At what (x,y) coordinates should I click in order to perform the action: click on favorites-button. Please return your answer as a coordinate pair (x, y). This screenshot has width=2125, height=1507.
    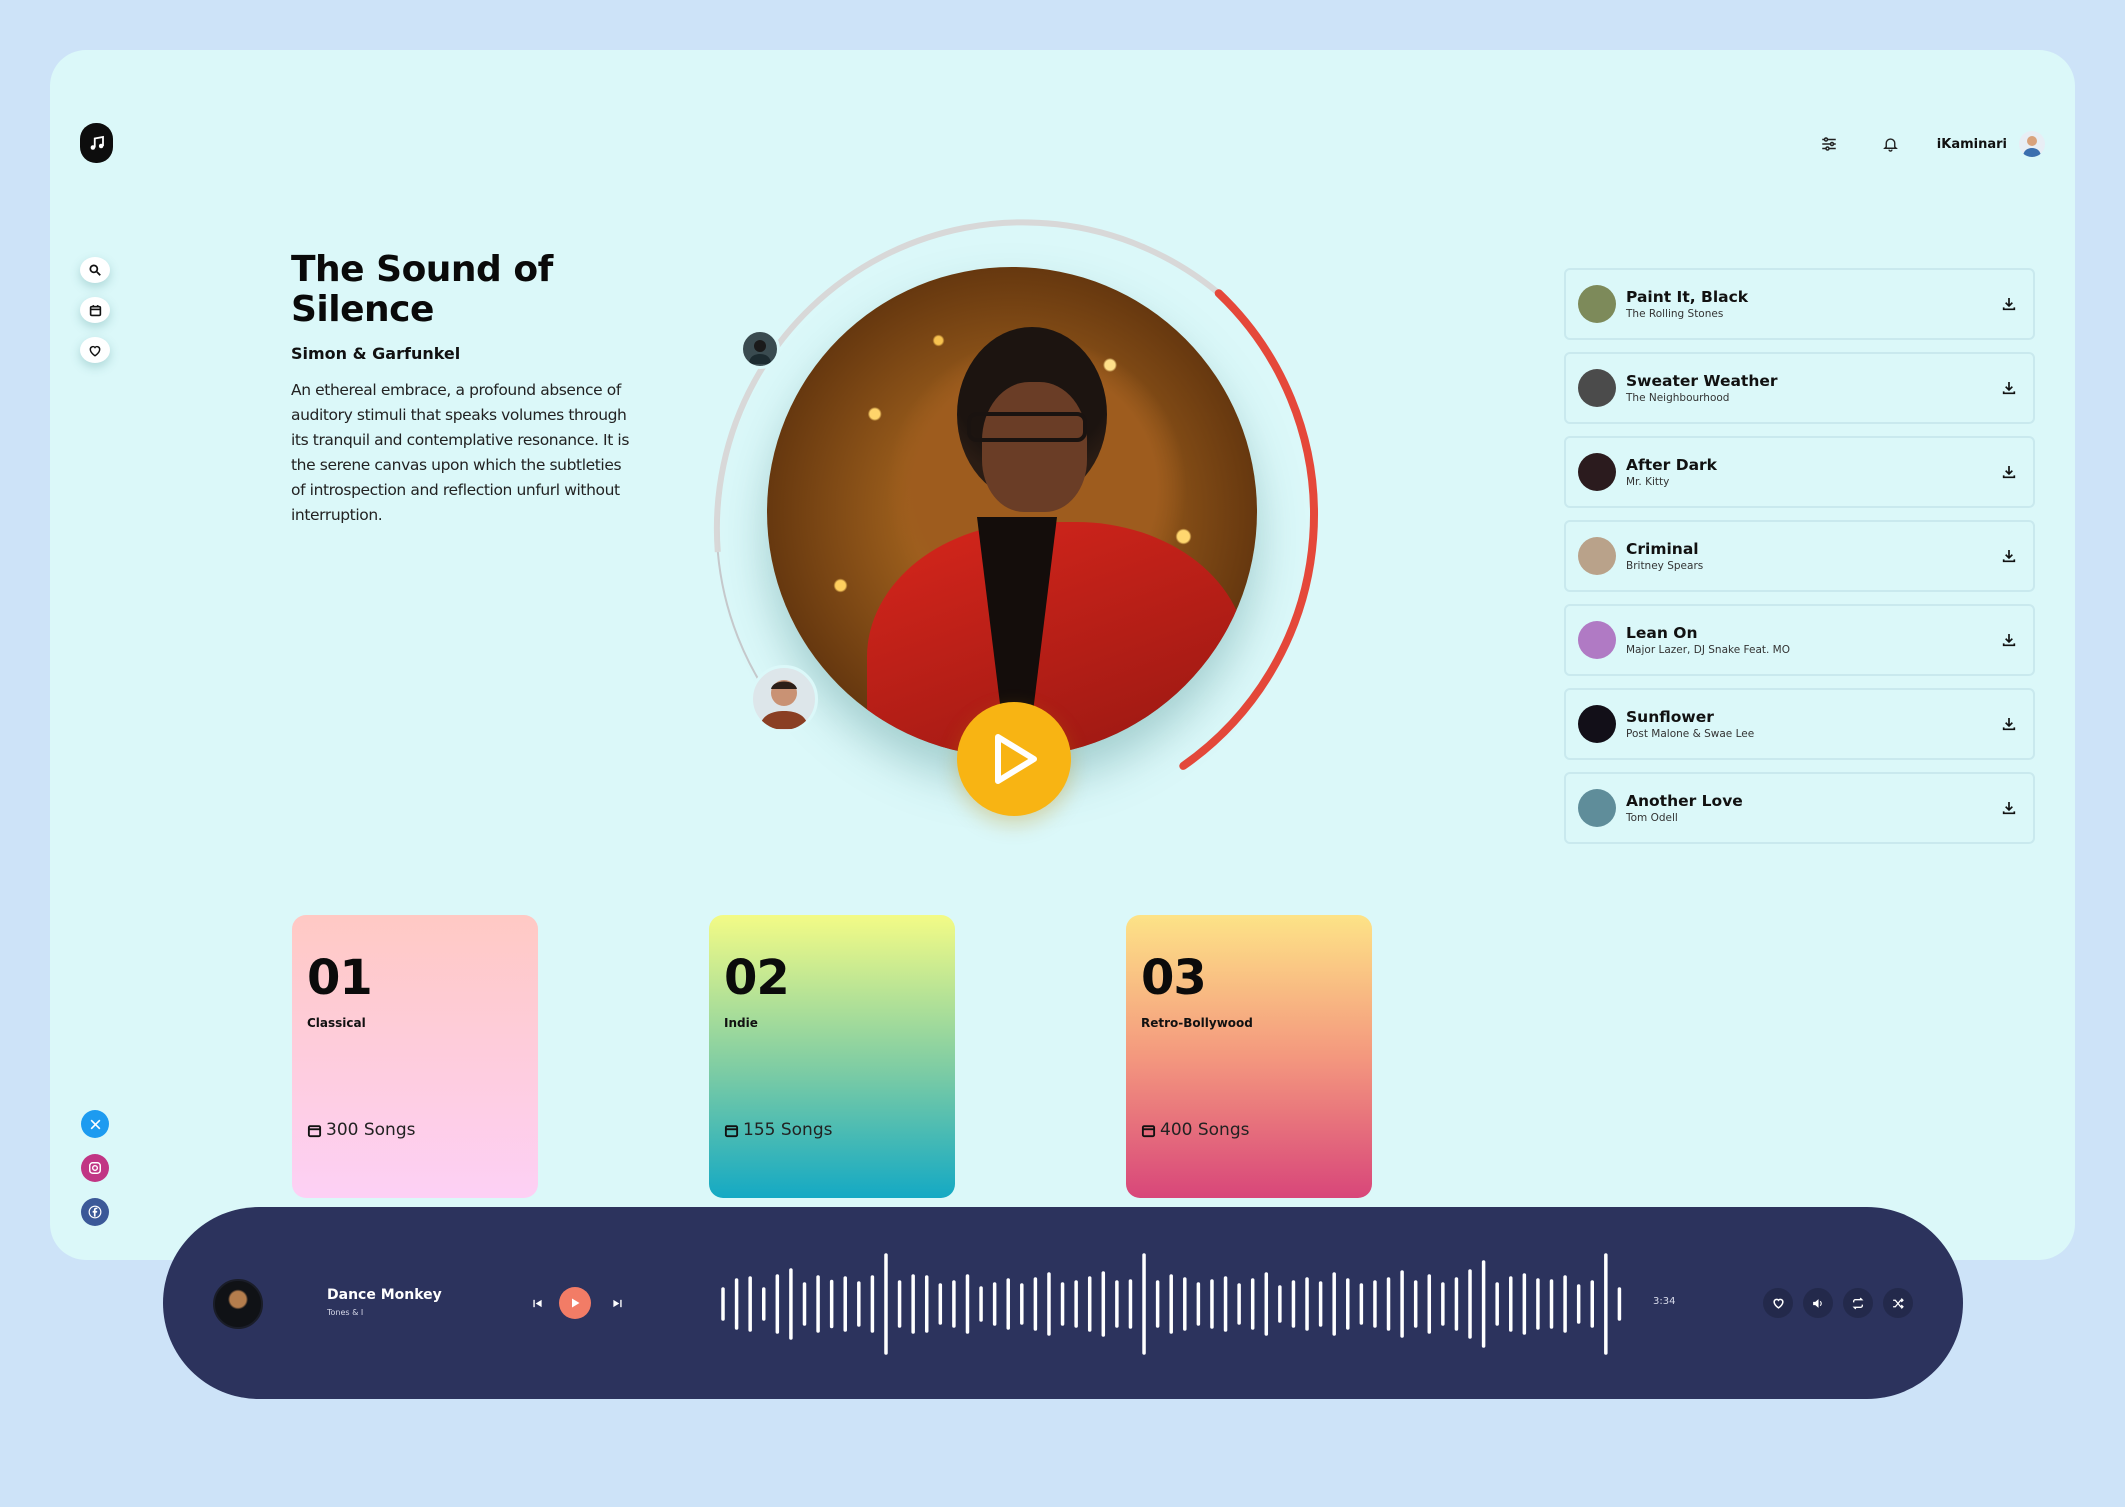
    Looking at the image, I should click on (95, 350).